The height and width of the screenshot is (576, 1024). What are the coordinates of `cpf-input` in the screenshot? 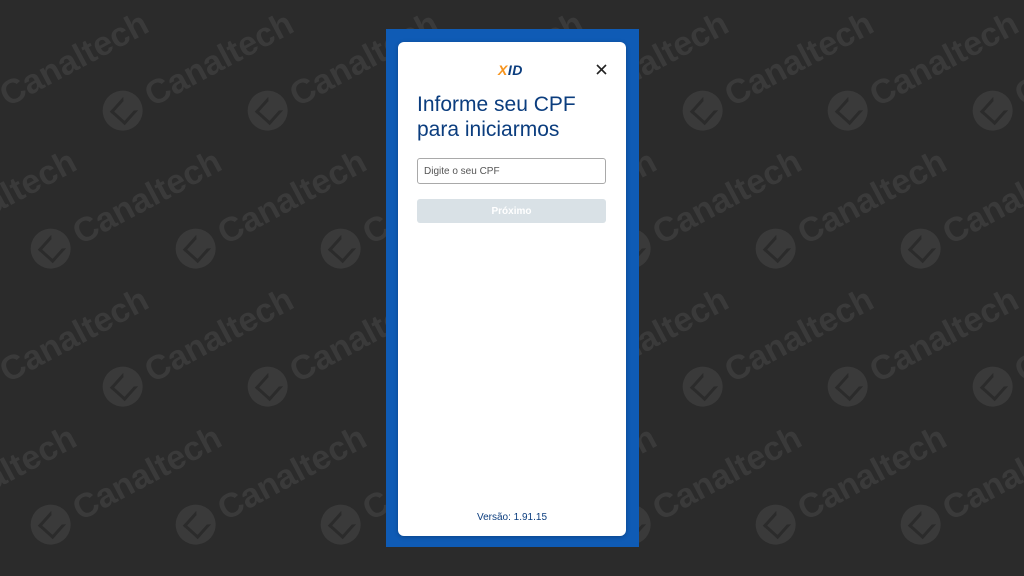 It's located at (511, 171).